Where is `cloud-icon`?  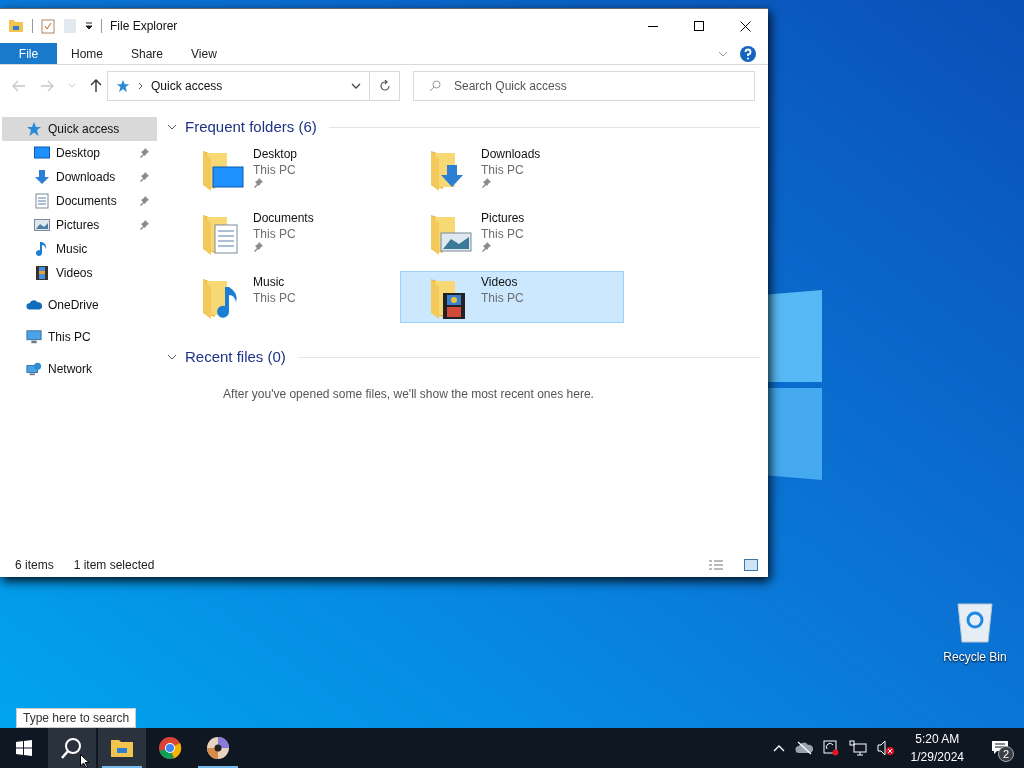
cloud-icon is located at coordinates (34, 305).